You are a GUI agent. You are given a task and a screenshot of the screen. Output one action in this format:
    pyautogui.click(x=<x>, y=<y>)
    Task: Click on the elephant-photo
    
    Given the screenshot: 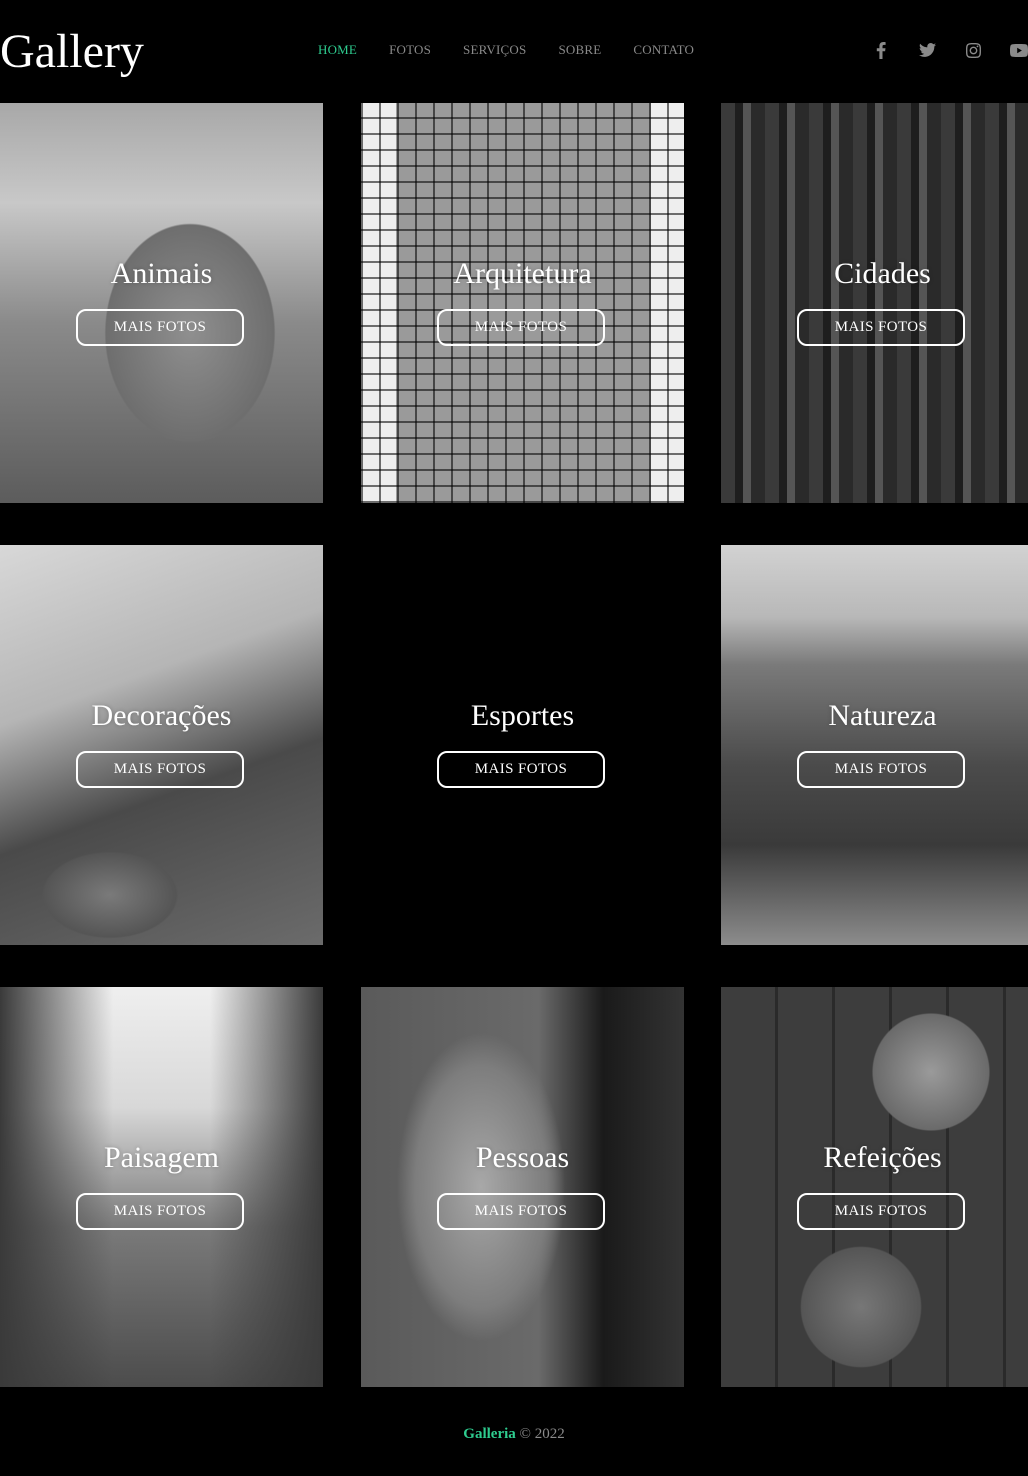 What is the action you would take?
    pyautogui.click(x=161, y=303)
    